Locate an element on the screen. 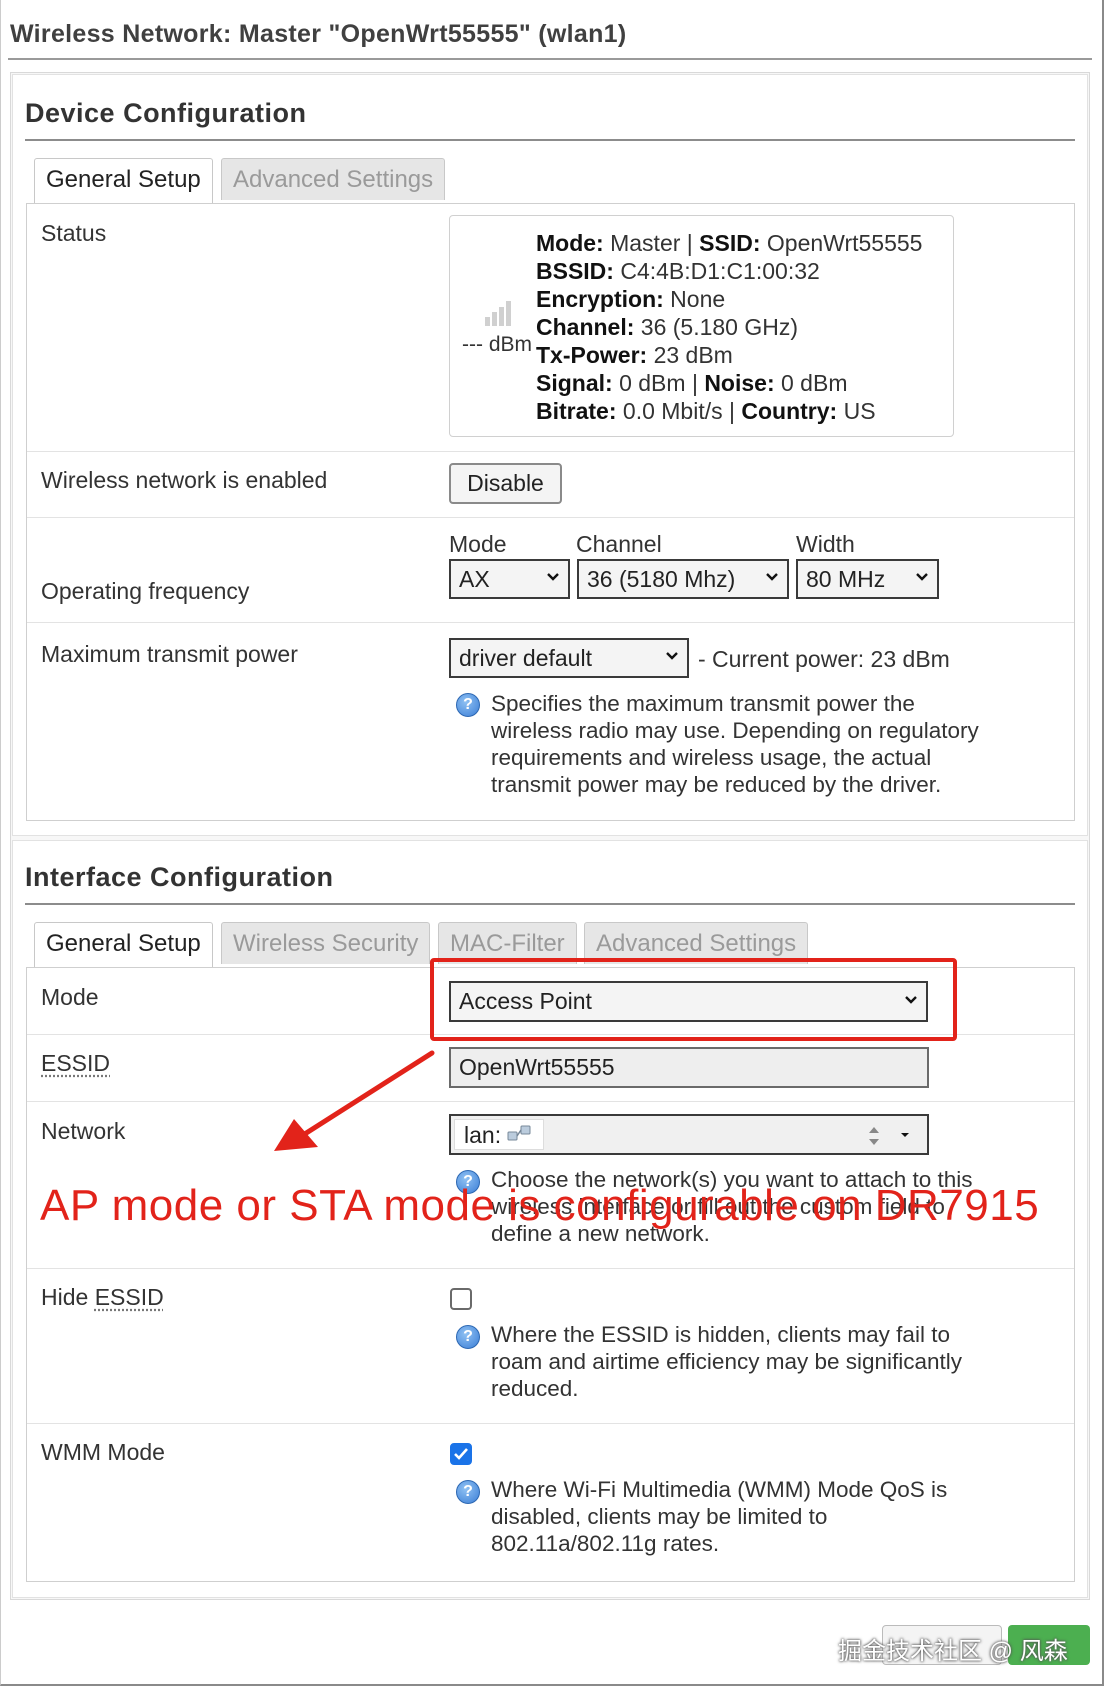 This screenshot has height=1693, width=1108. hide-essid-label-prefix: Hide is located at coordinates (68, 1297).